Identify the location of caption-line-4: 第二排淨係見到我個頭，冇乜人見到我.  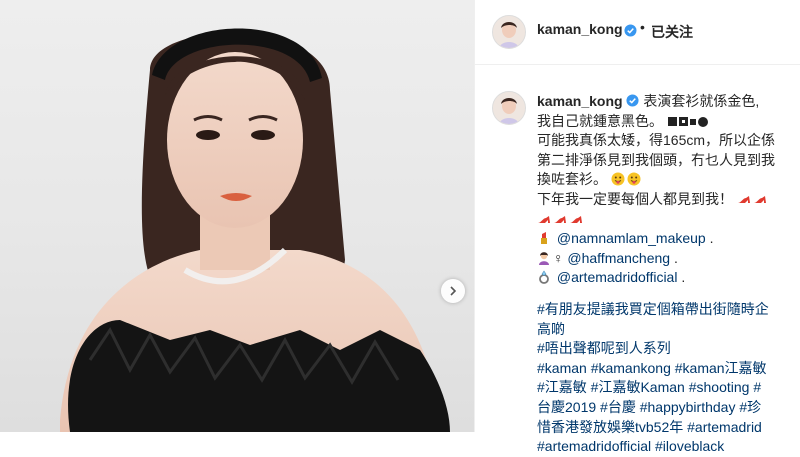
(656, 159).